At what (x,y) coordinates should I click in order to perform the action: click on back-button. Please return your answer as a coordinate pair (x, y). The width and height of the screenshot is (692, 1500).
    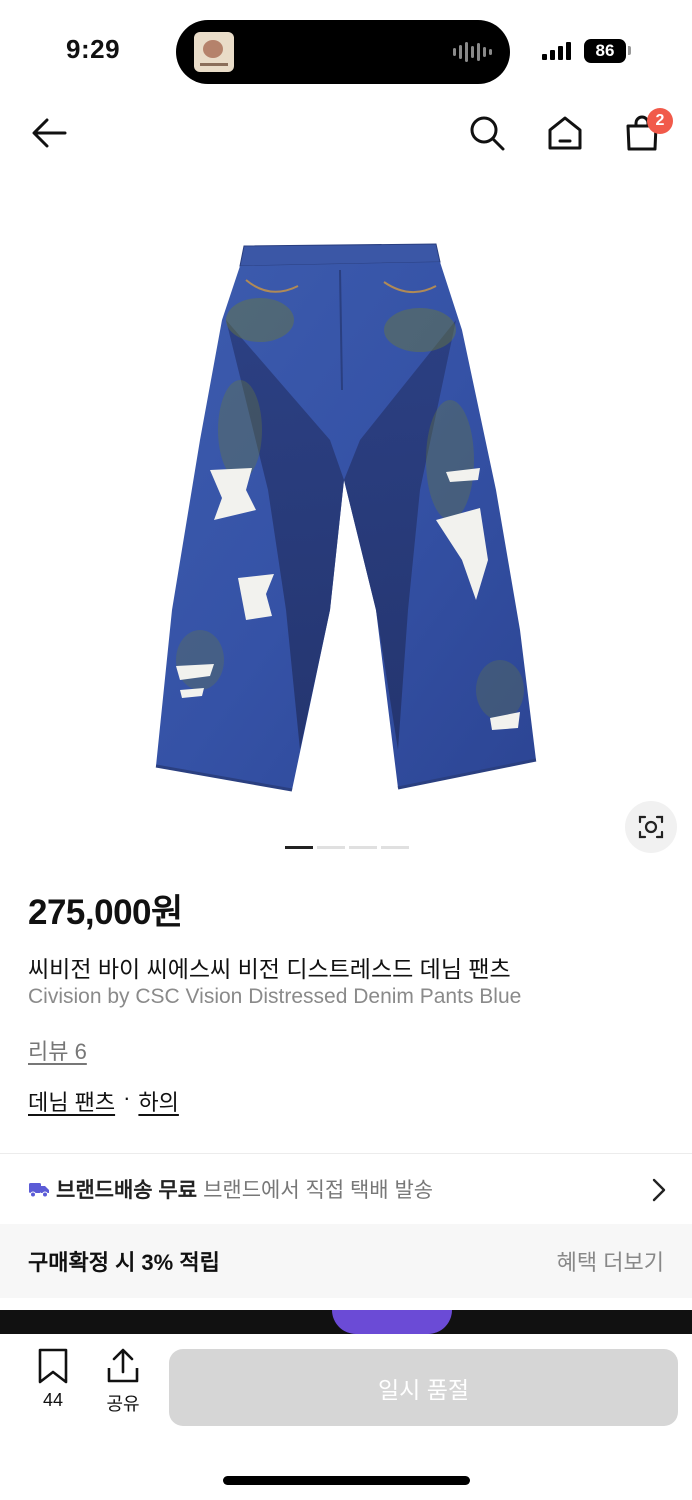
    Looking at the image, I should click on (49, 133).